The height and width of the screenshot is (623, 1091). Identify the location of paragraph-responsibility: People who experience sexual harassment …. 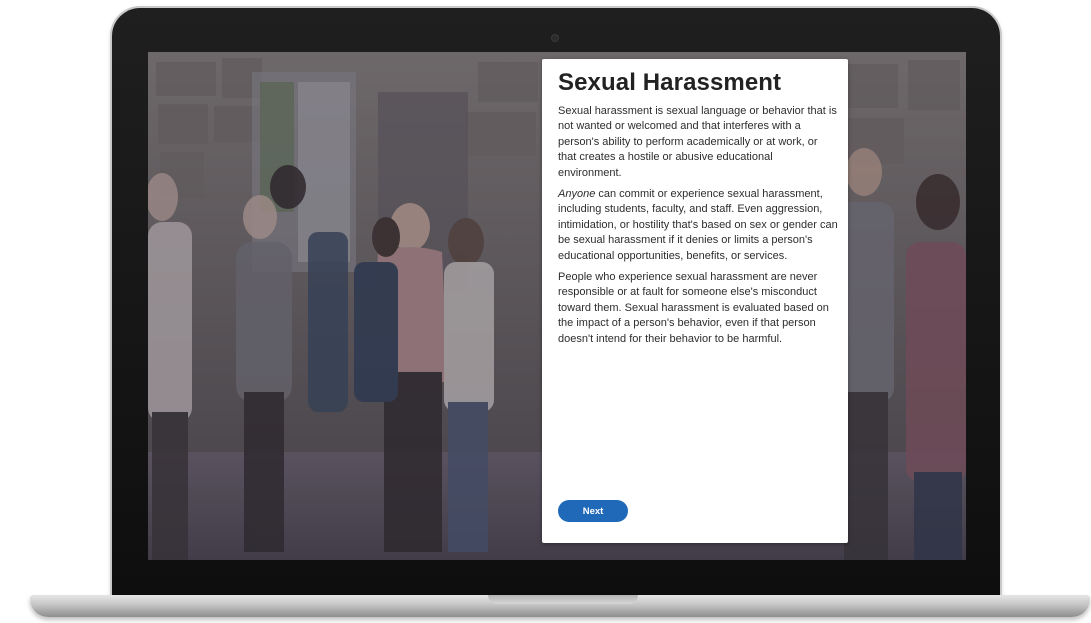
(693, 308).